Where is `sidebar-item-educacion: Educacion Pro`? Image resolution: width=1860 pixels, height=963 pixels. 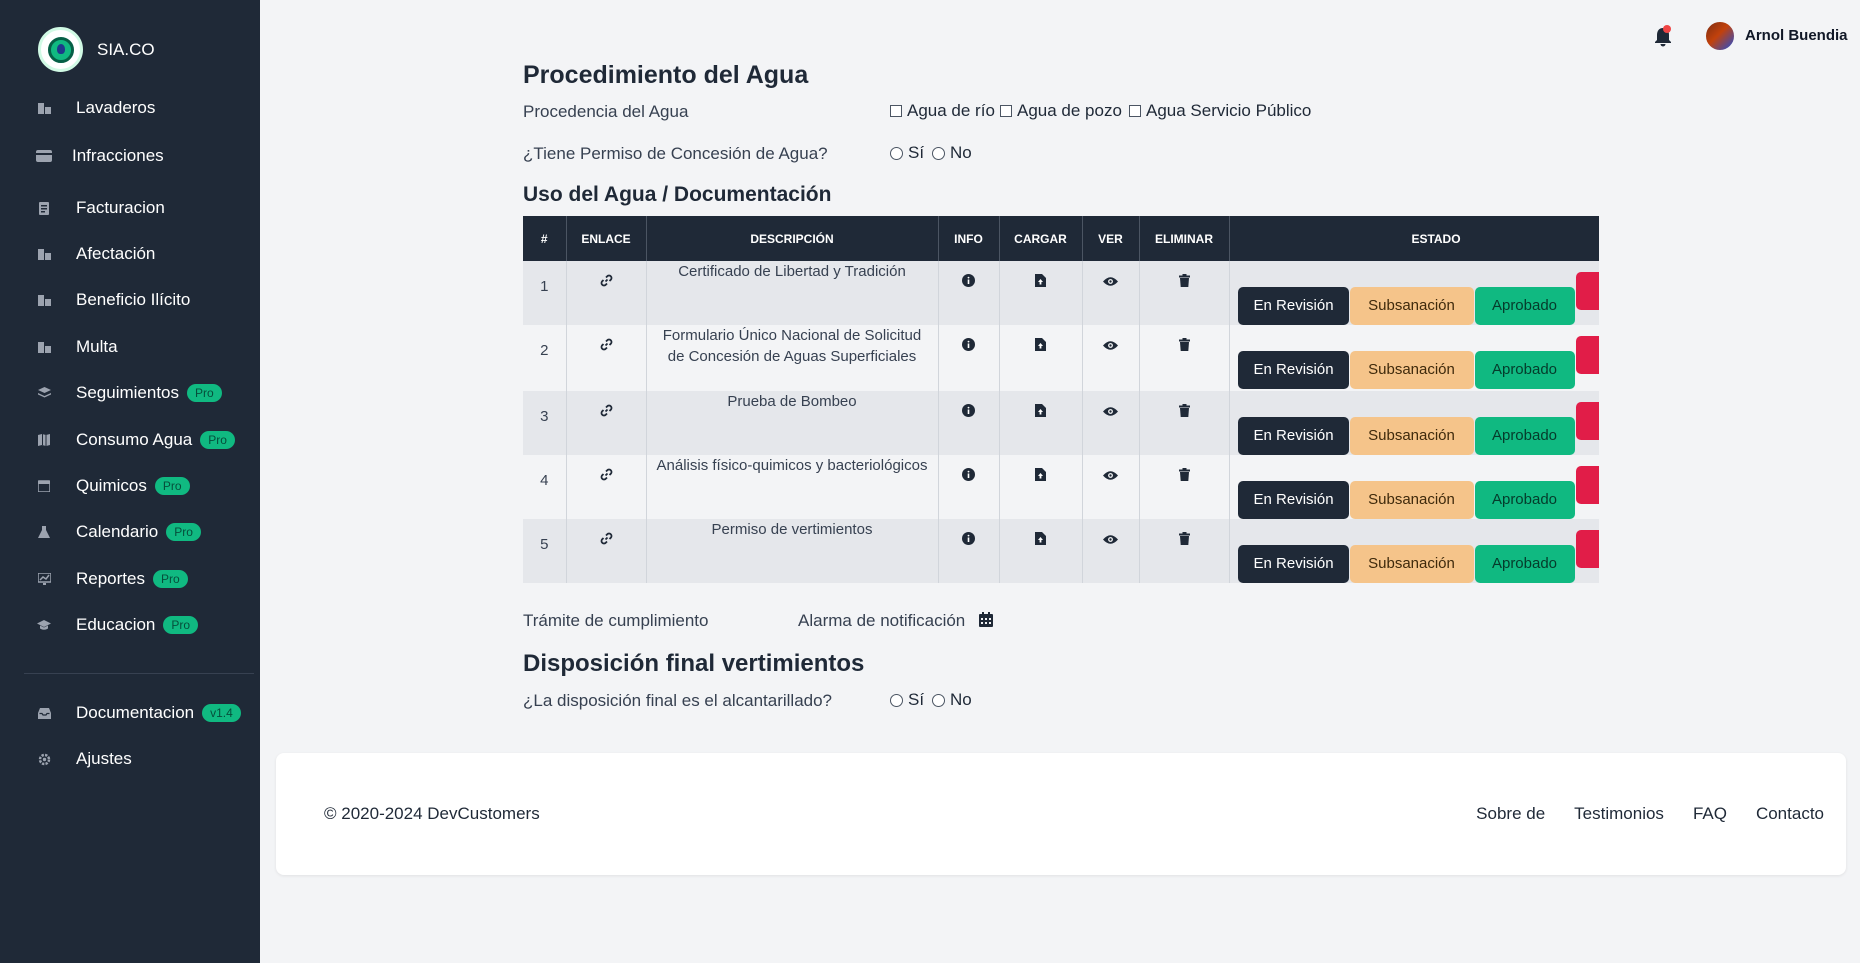
sidebar-item-educacion: Educacion Pro is located at coordinates (117, 625).